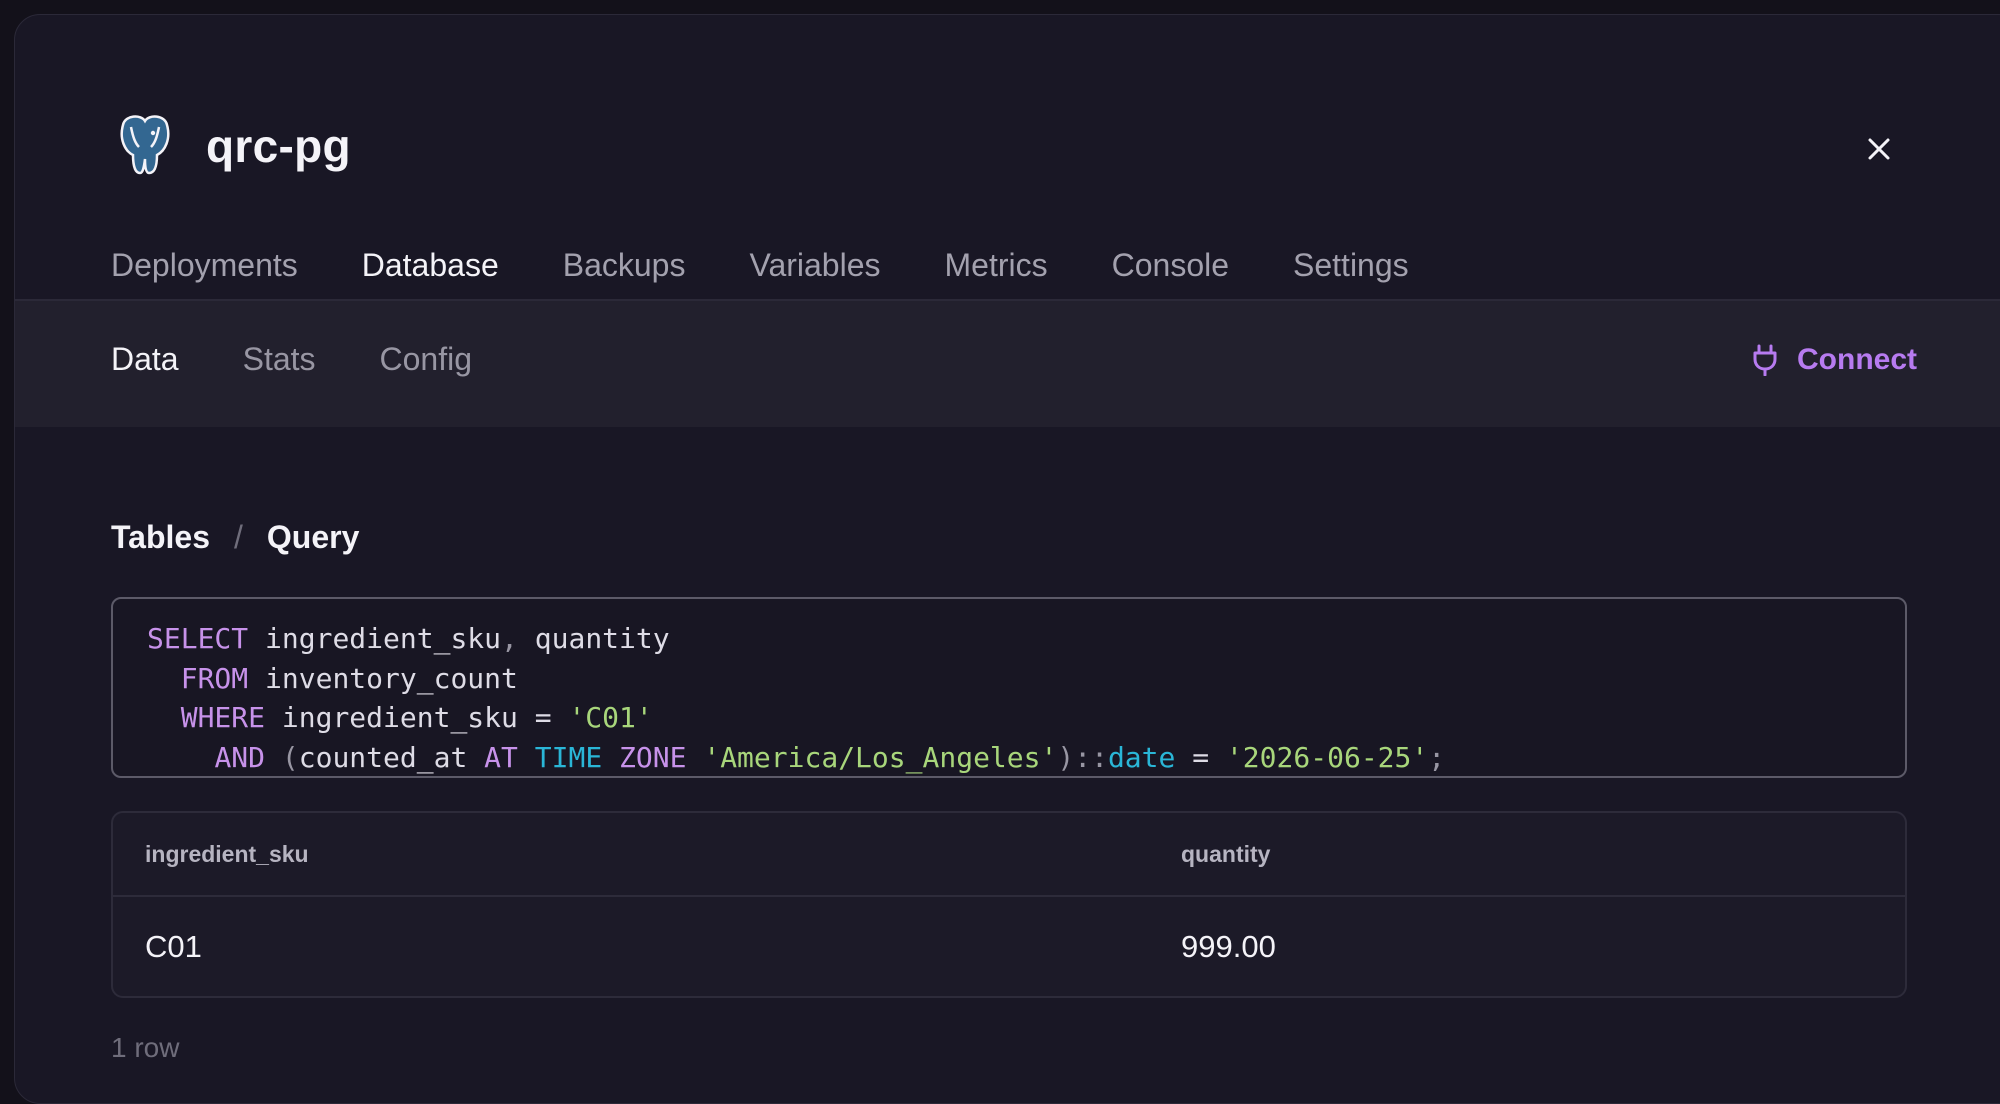 The height and width of the screenshot is (1104, 2000). I want to click on column-header-quantity: quantity, so click(1226, 853).